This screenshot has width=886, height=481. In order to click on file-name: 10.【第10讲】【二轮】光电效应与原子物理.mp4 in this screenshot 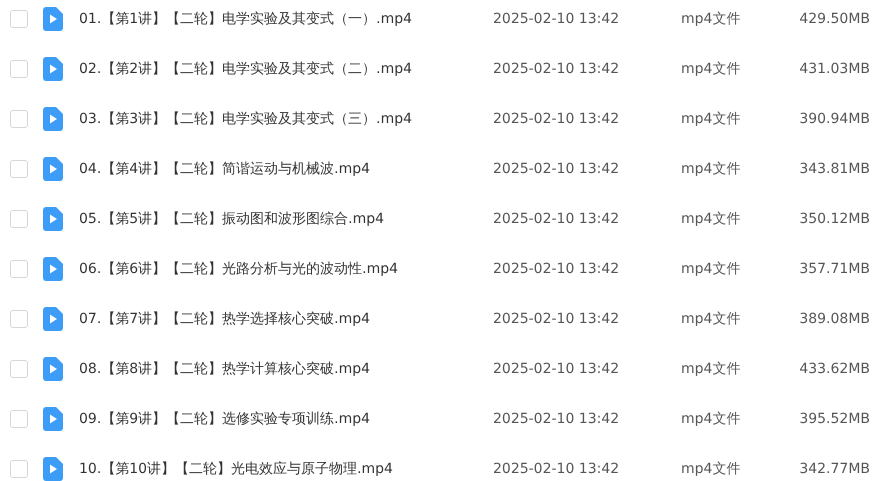, I will do `click(286, 469)`.